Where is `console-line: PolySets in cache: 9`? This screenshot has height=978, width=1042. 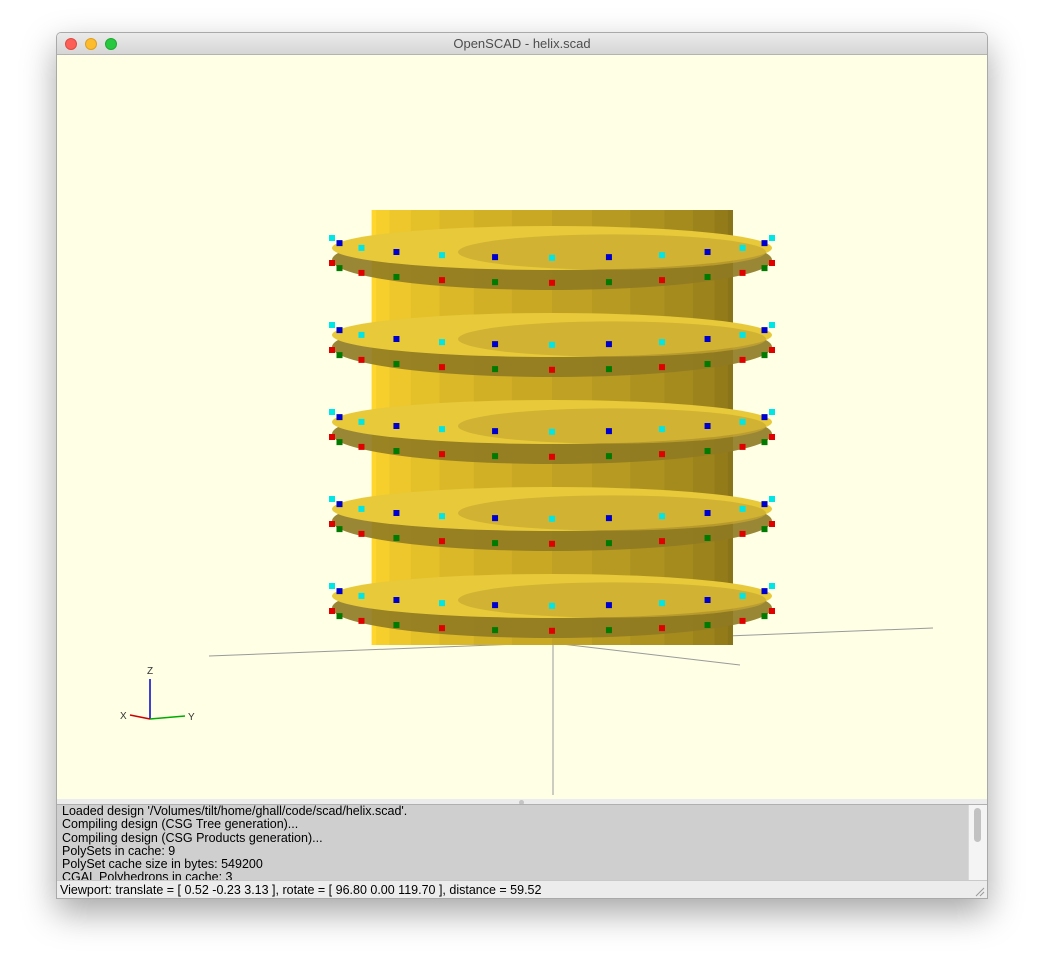 console-line: PolySets in cache: 9 is located at coordinates (119, 850).